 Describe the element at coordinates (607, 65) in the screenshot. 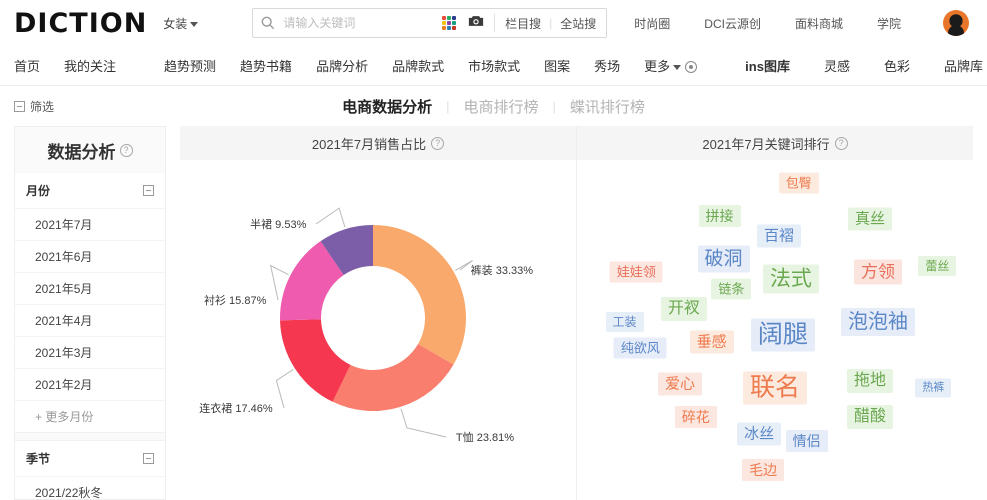

I see `nav-item-runway: 秀场` at that location.